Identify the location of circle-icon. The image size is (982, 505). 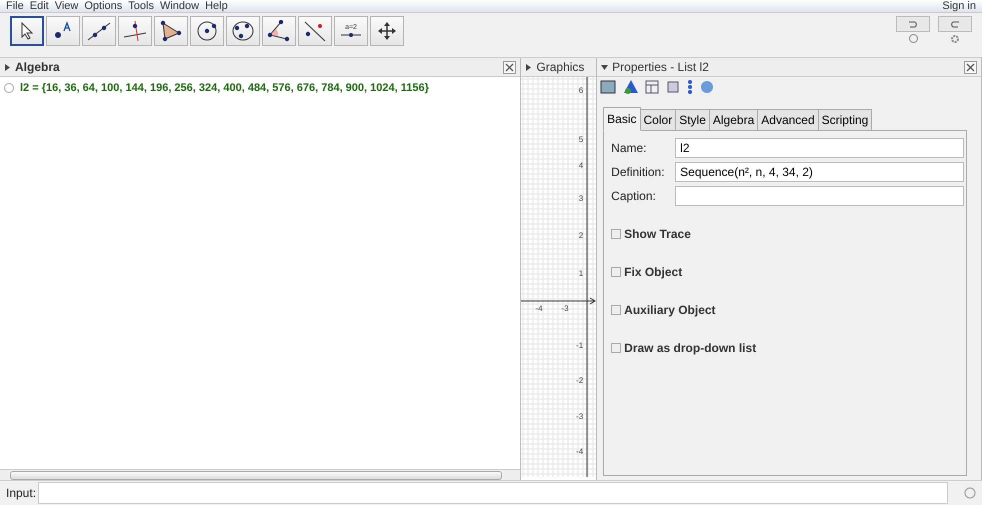
(207, 31).